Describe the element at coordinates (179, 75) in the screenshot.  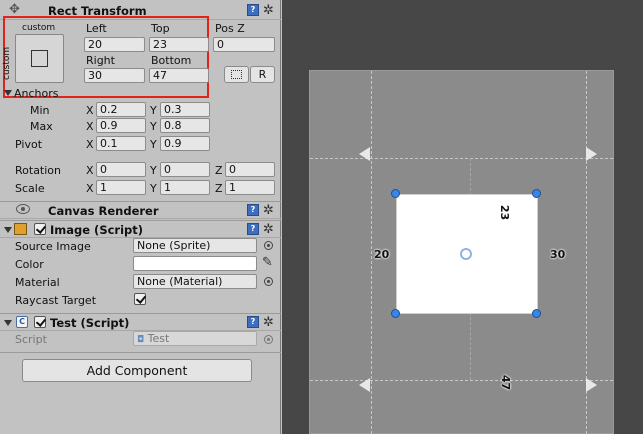
I see `bottom-field: 47` at that location.